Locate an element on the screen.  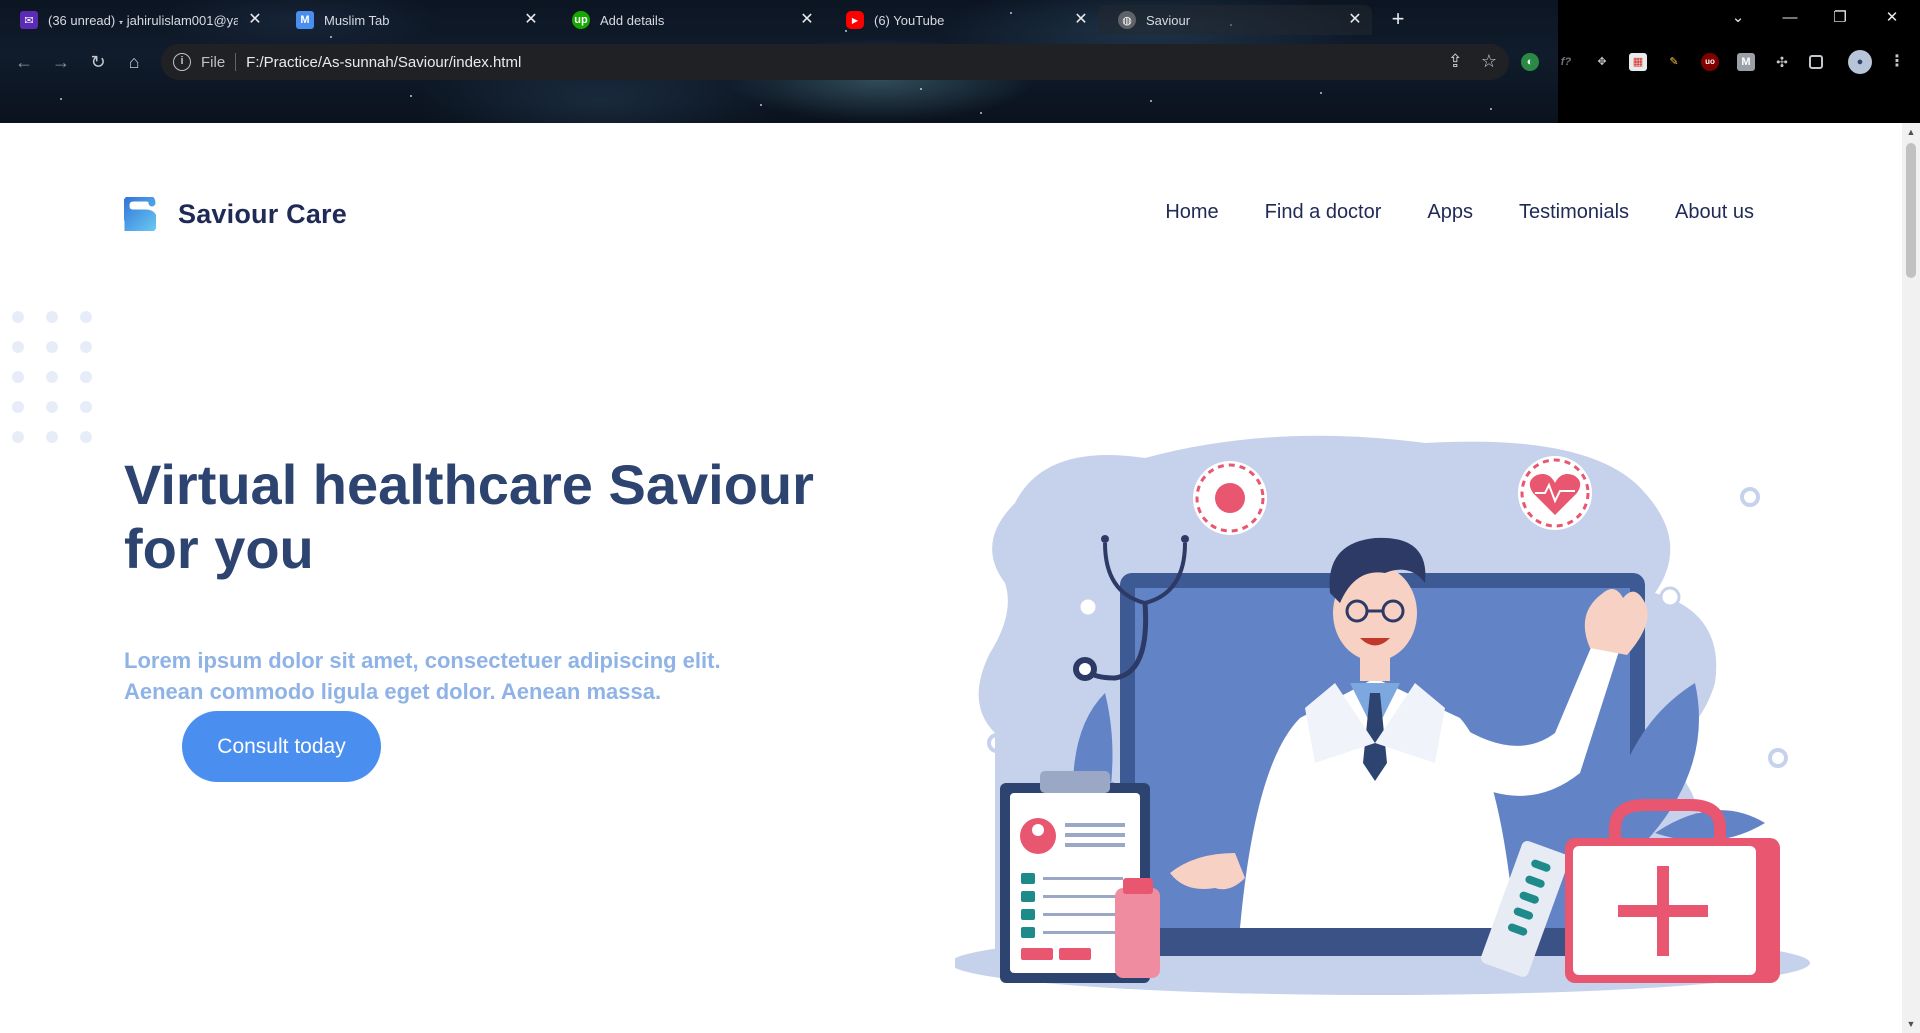
tab-add-details: up Add details ✕ is located at coordinates (688, 20).